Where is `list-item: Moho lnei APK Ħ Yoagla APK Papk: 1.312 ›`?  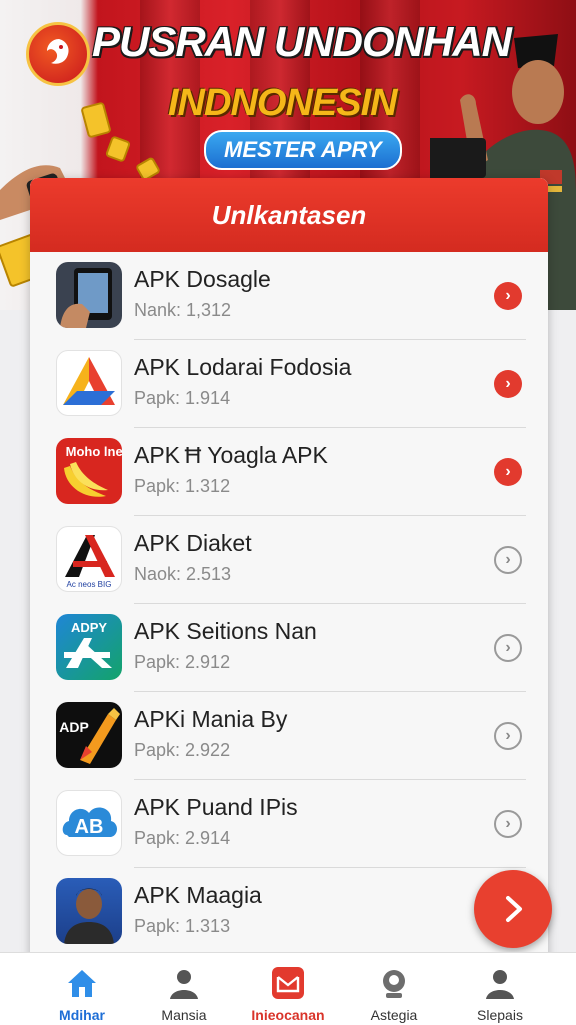
list-item: Moho lnei APK Ħ Yoagla APK Papk: 1.312 › is located at coordinates (289, 472).